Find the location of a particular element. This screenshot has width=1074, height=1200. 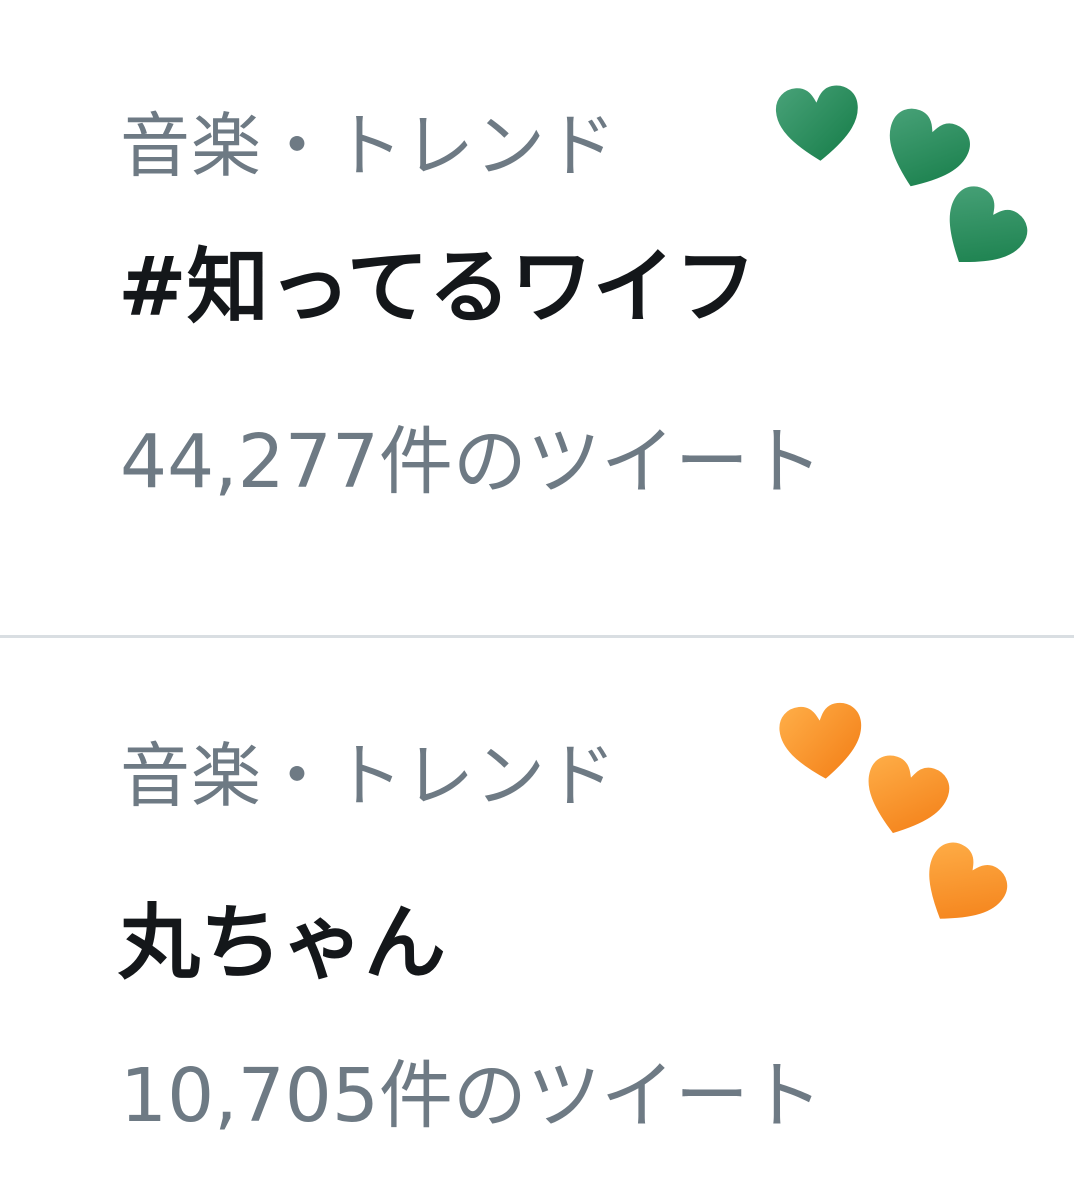

green-heart-icon is located at coordinates (818, 125).